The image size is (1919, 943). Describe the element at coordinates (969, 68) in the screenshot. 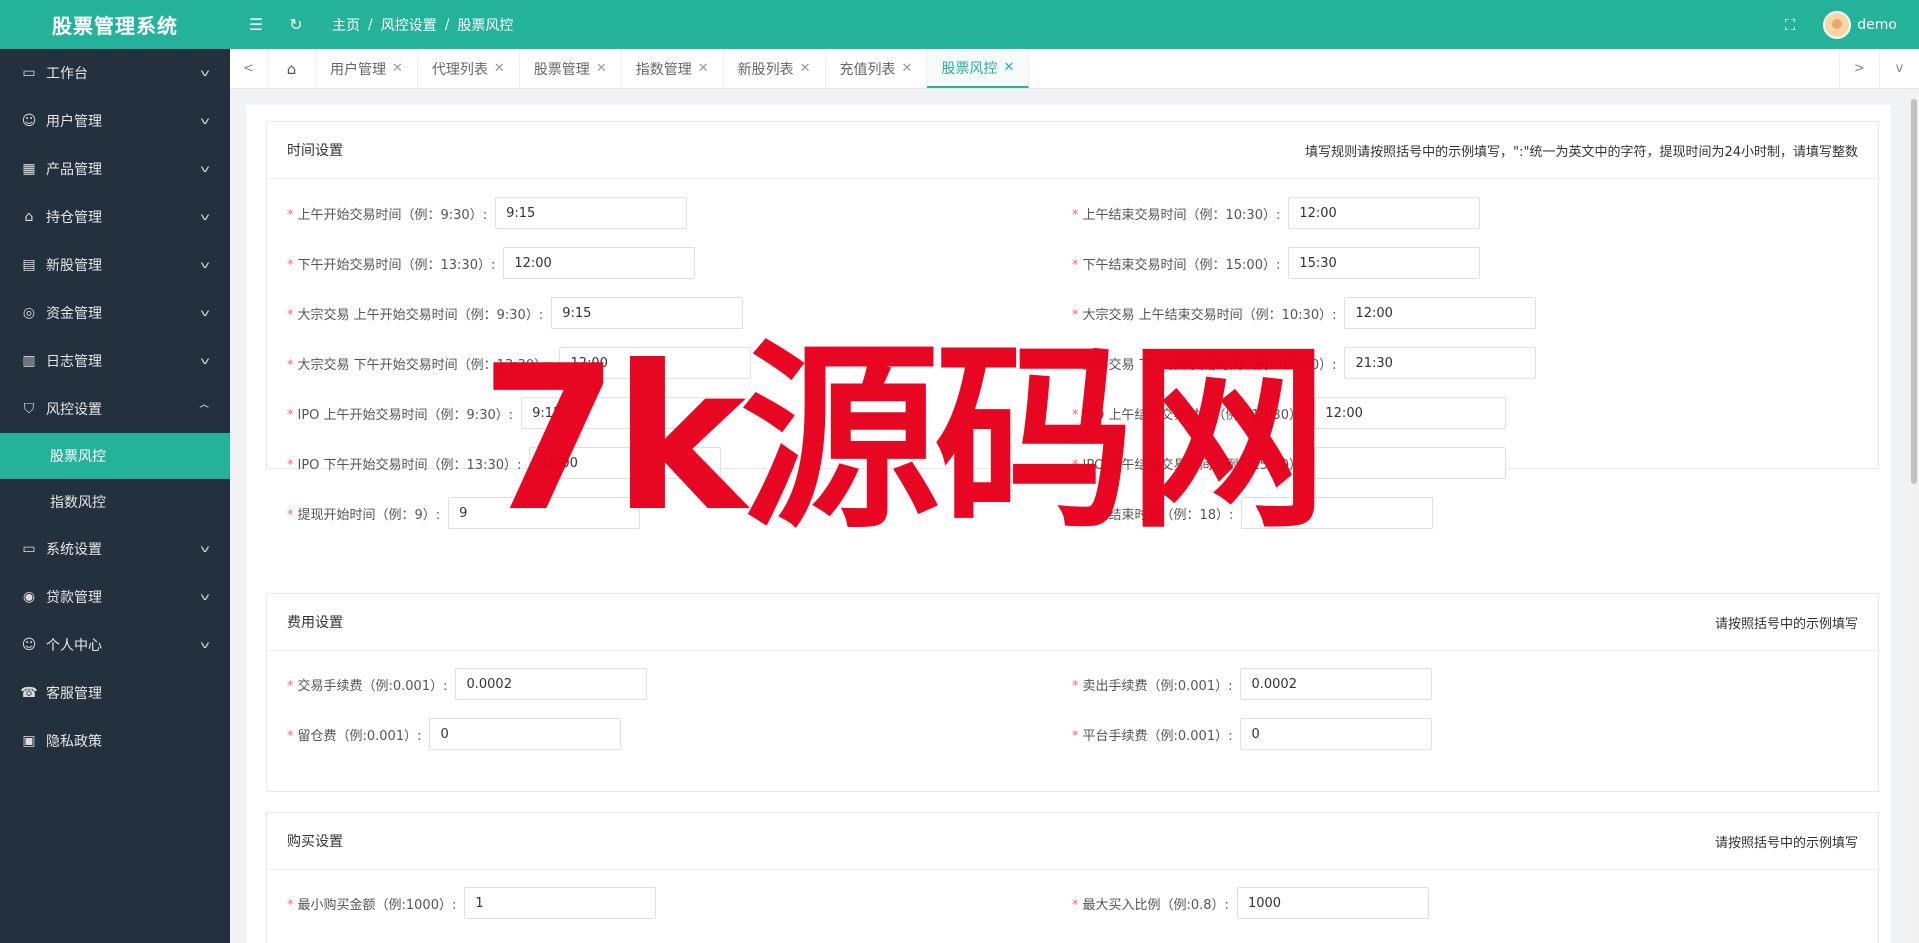

I see `tab-label: 股票风控` at that location.